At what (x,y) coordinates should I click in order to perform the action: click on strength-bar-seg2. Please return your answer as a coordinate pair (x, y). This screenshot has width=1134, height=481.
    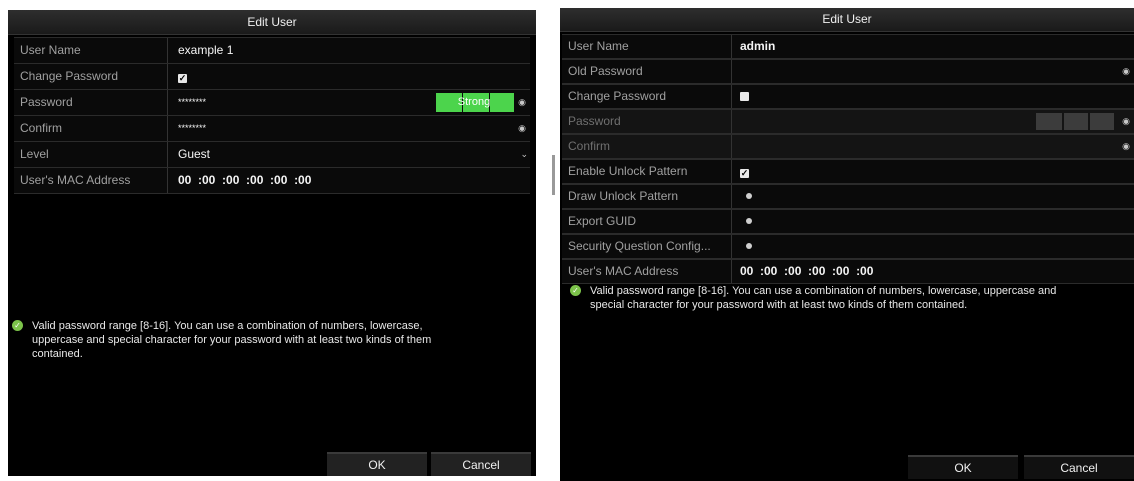
    Looking at the image, I should click on (1076, 121).